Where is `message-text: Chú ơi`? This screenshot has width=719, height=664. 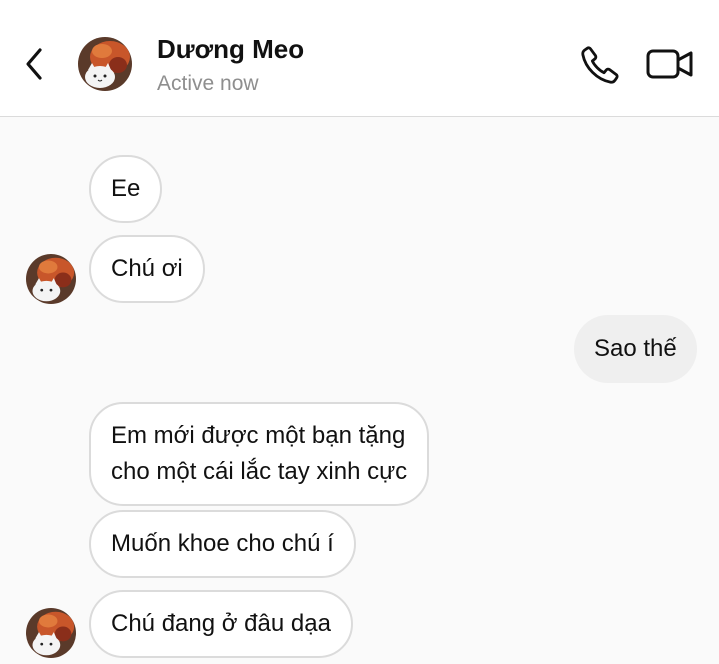 message-text: Chú ơi is located at coordinates (147, 268).